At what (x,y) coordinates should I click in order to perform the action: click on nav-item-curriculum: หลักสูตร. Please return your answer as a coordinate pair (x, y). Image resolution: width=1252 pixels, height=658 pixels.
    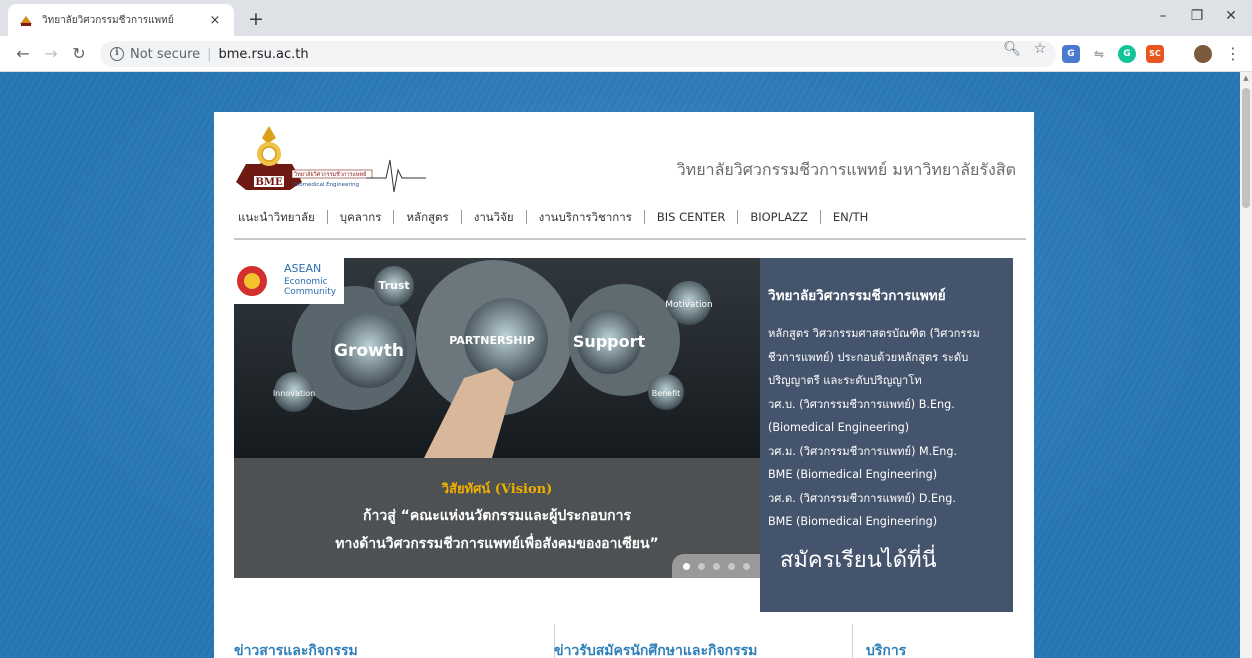
    Looking at the image, I should click on (428, 217).